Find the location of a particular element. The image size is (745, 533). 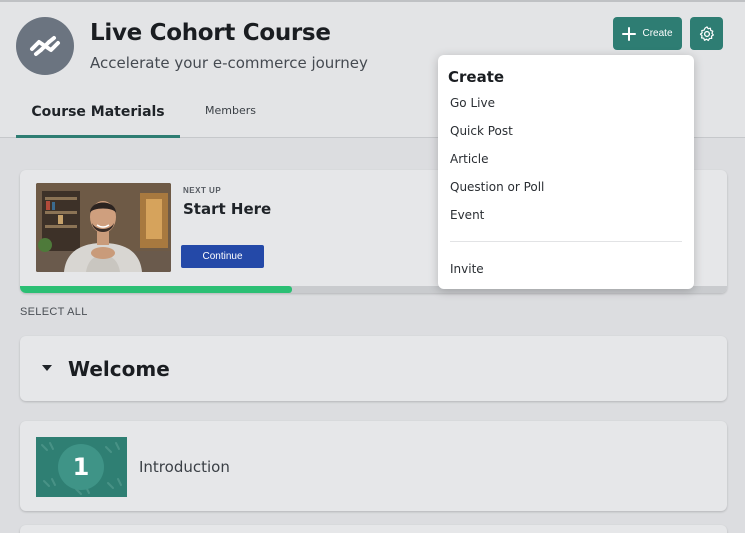

select-all-button: SELECT ALL is located at coordinates (54, 312).